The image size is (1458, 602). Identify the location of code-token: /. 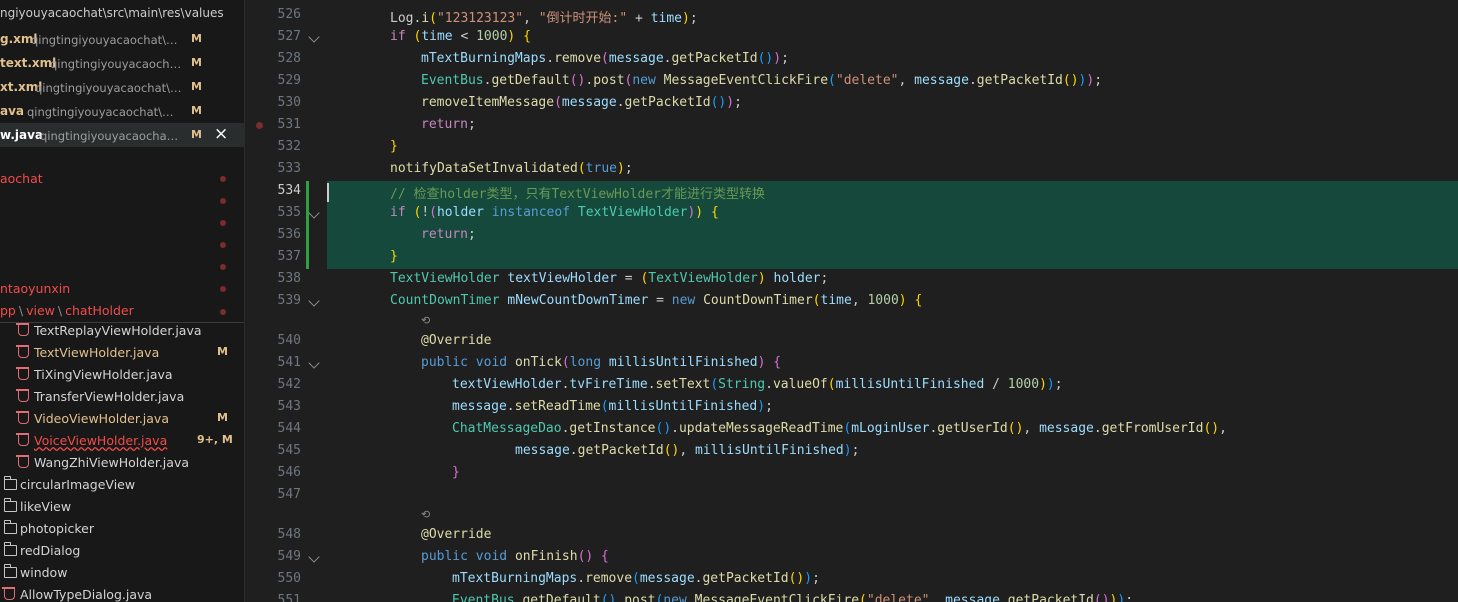
(996, 384).